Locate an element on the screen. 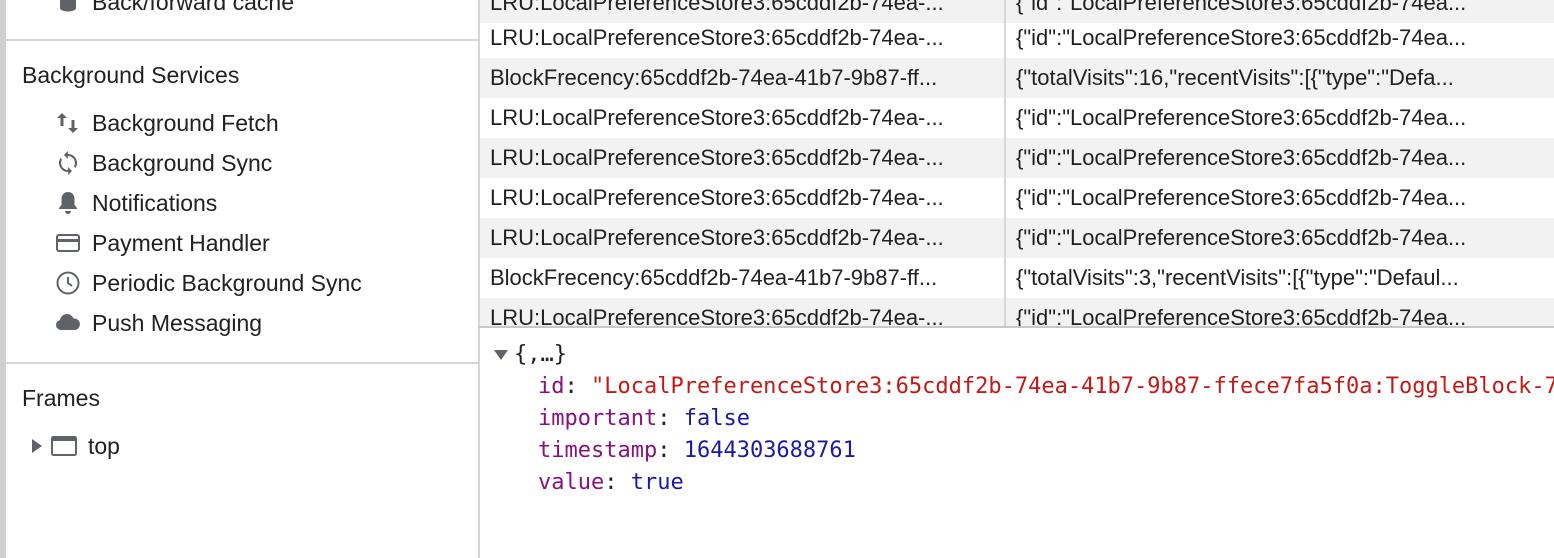 Image resolution: width=1554 pixels, height=558 pixels. preview-value: true is located at coordinates (657, 482).